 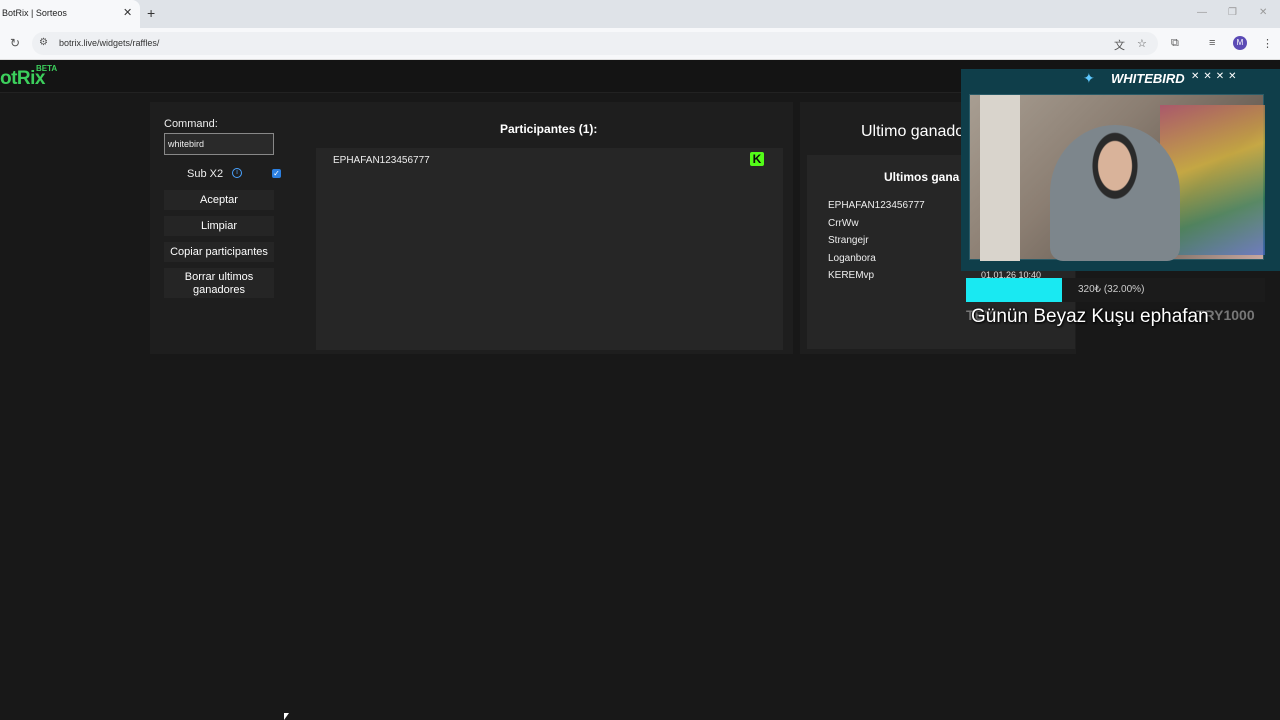 What do you see at coordinates (1263, 12) in the screenshot?
I see `window-close-icon: ✕` at bounding box center [1263, 12].